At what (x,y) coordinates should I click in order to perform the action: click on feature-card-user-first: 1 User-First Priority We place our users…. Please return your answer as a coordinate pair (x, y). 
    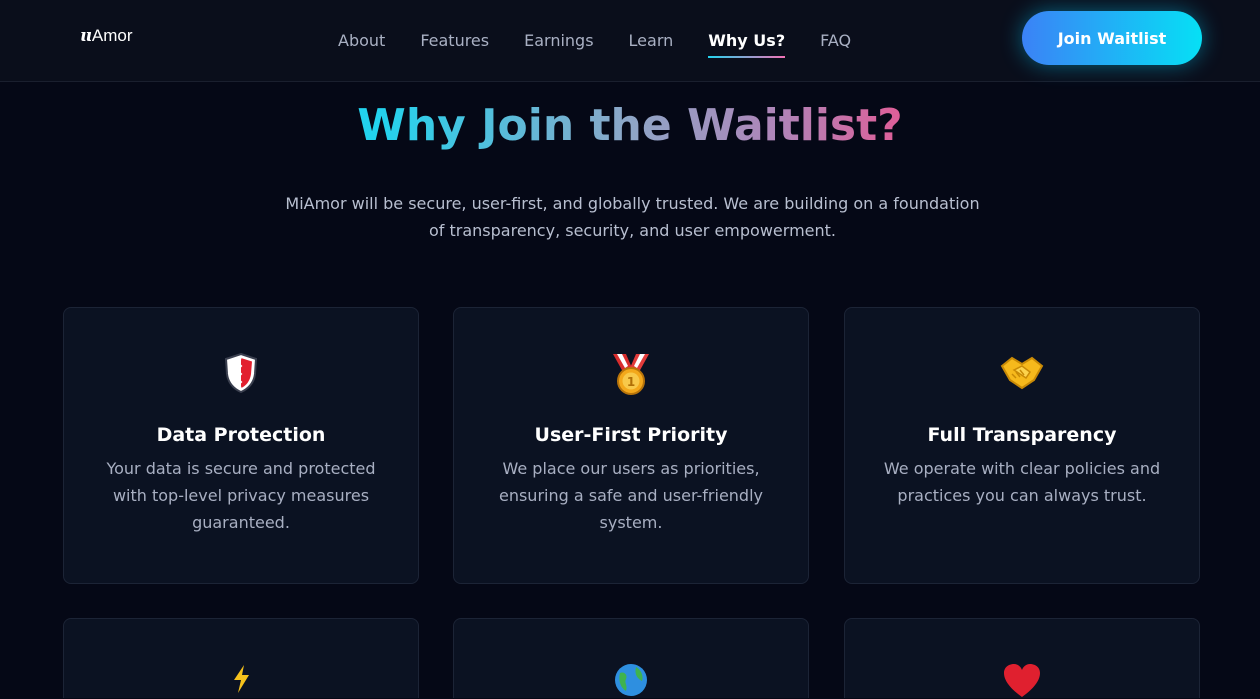
    Looking at the image, I should click on (631, 445).